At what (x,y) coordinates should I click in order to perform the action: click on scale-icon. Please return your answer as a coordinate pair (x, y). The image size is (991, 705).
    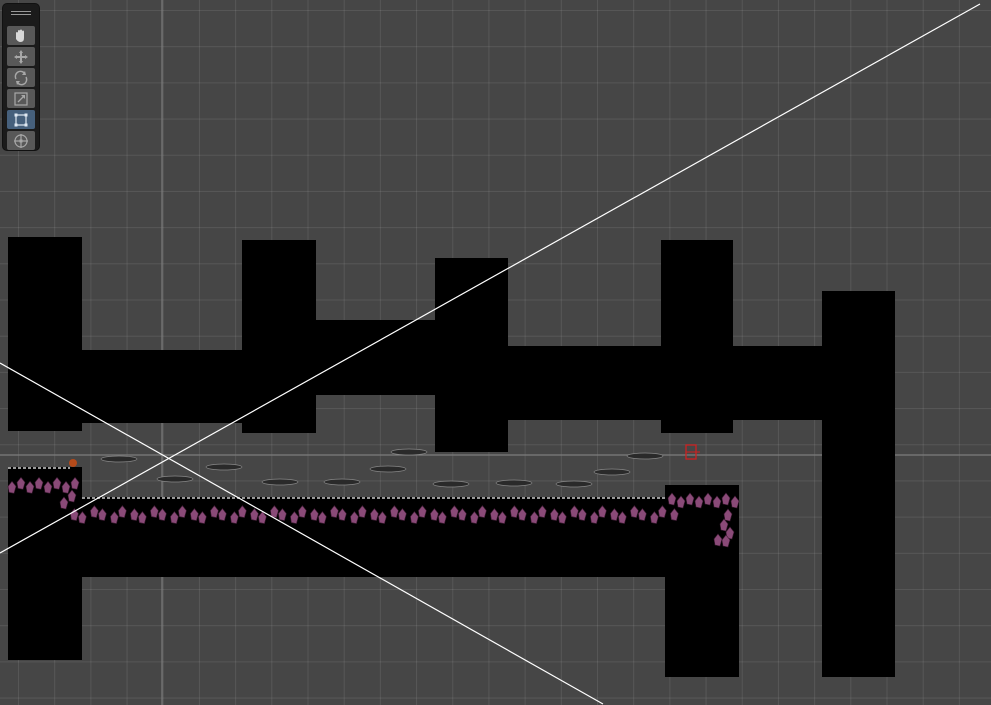
    Looking at the image, I should click on (21, 98).